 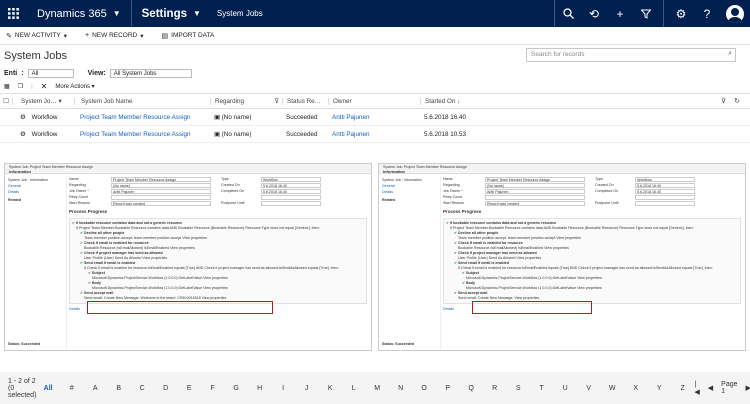 I want to click on new-activity-button: ✎ NEW ACTIVITY ▾, so click(x=36, y=36).